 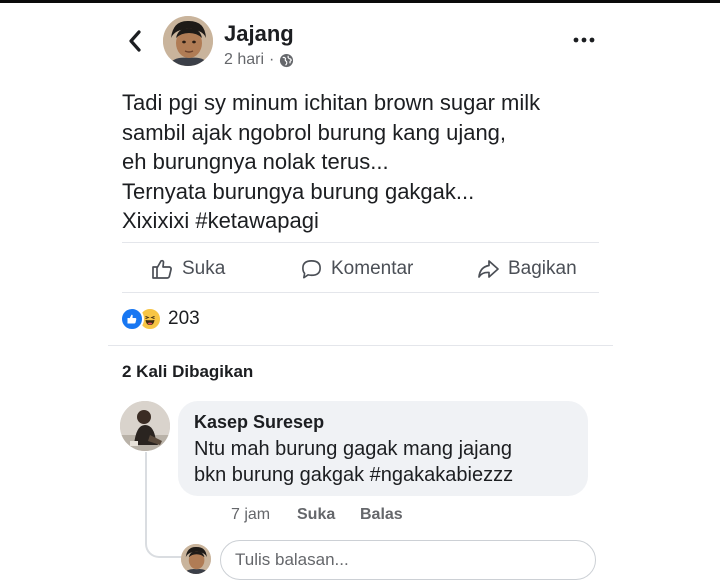 I want to click on reply-thread-line, so click(x=163, y=505).